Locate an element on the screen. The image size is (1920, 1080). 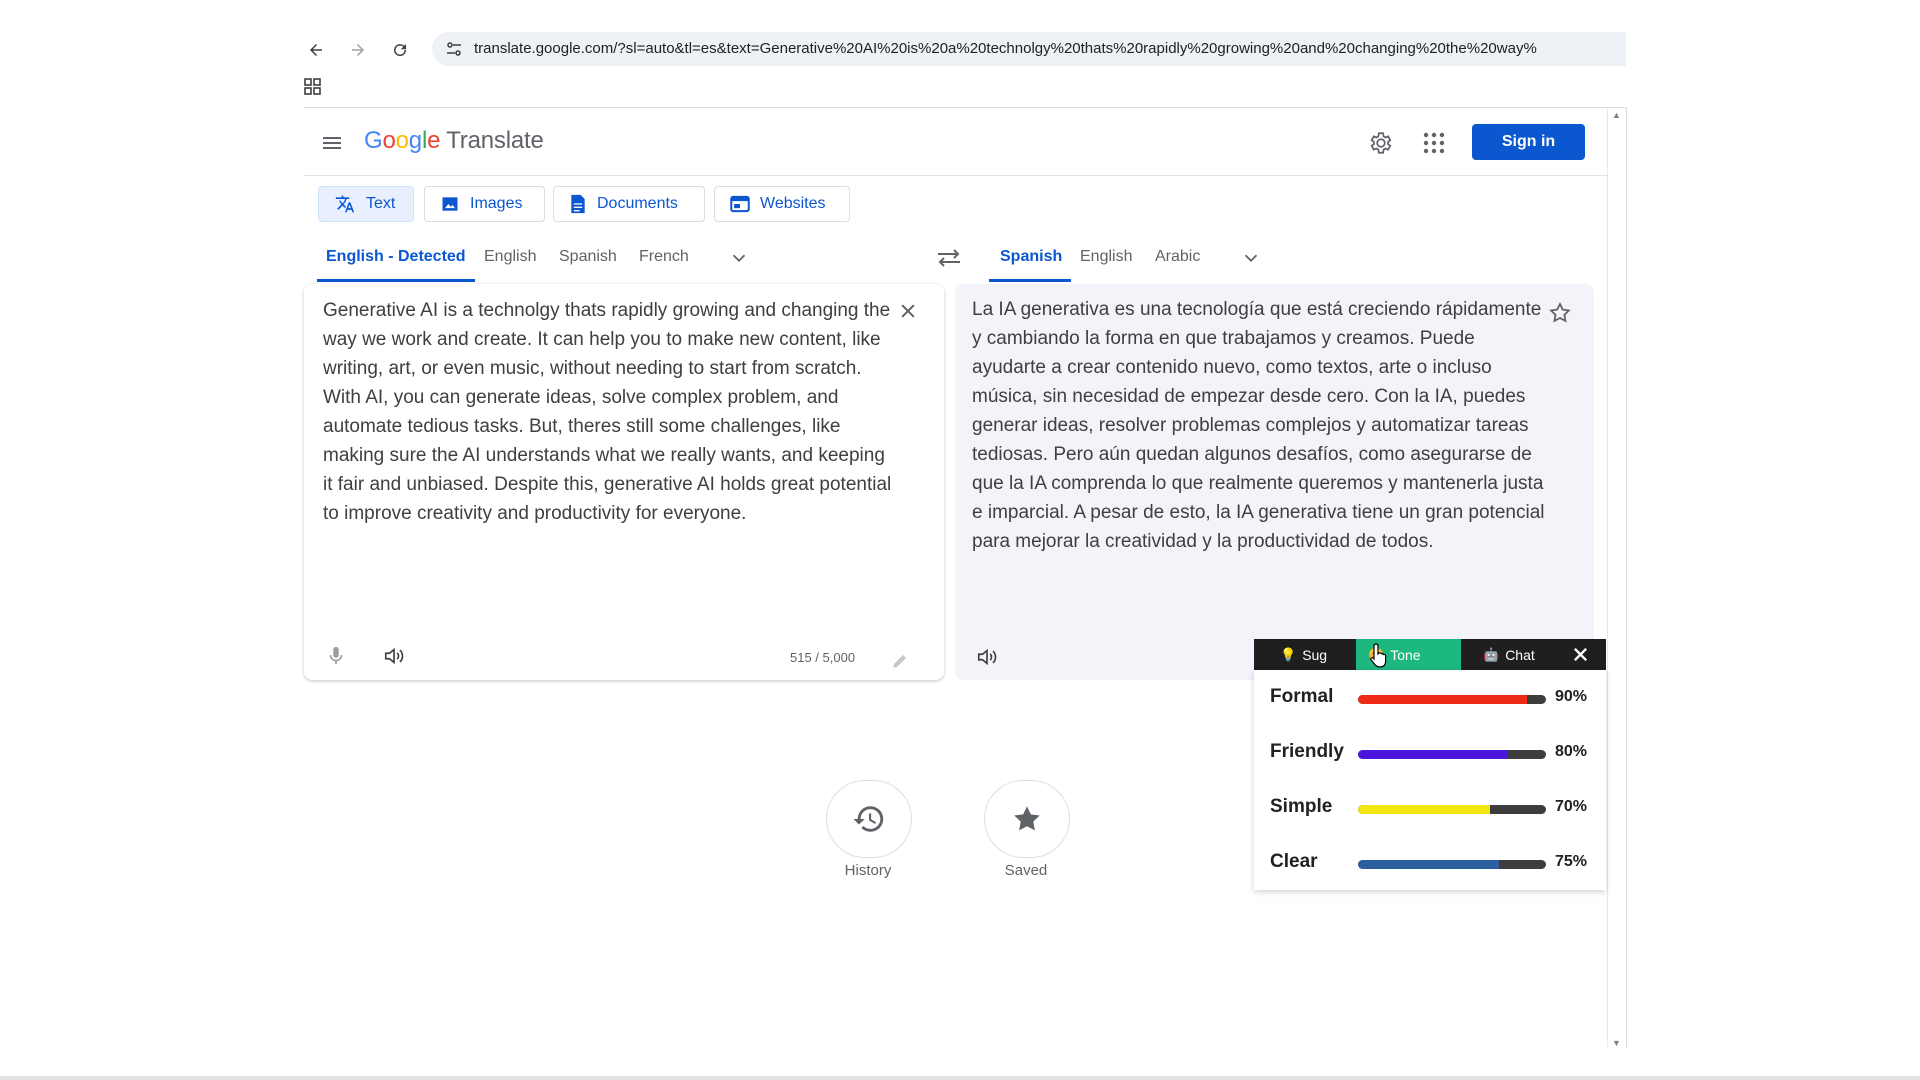
tone-name: Formal is located at coordinates (1302, 696).